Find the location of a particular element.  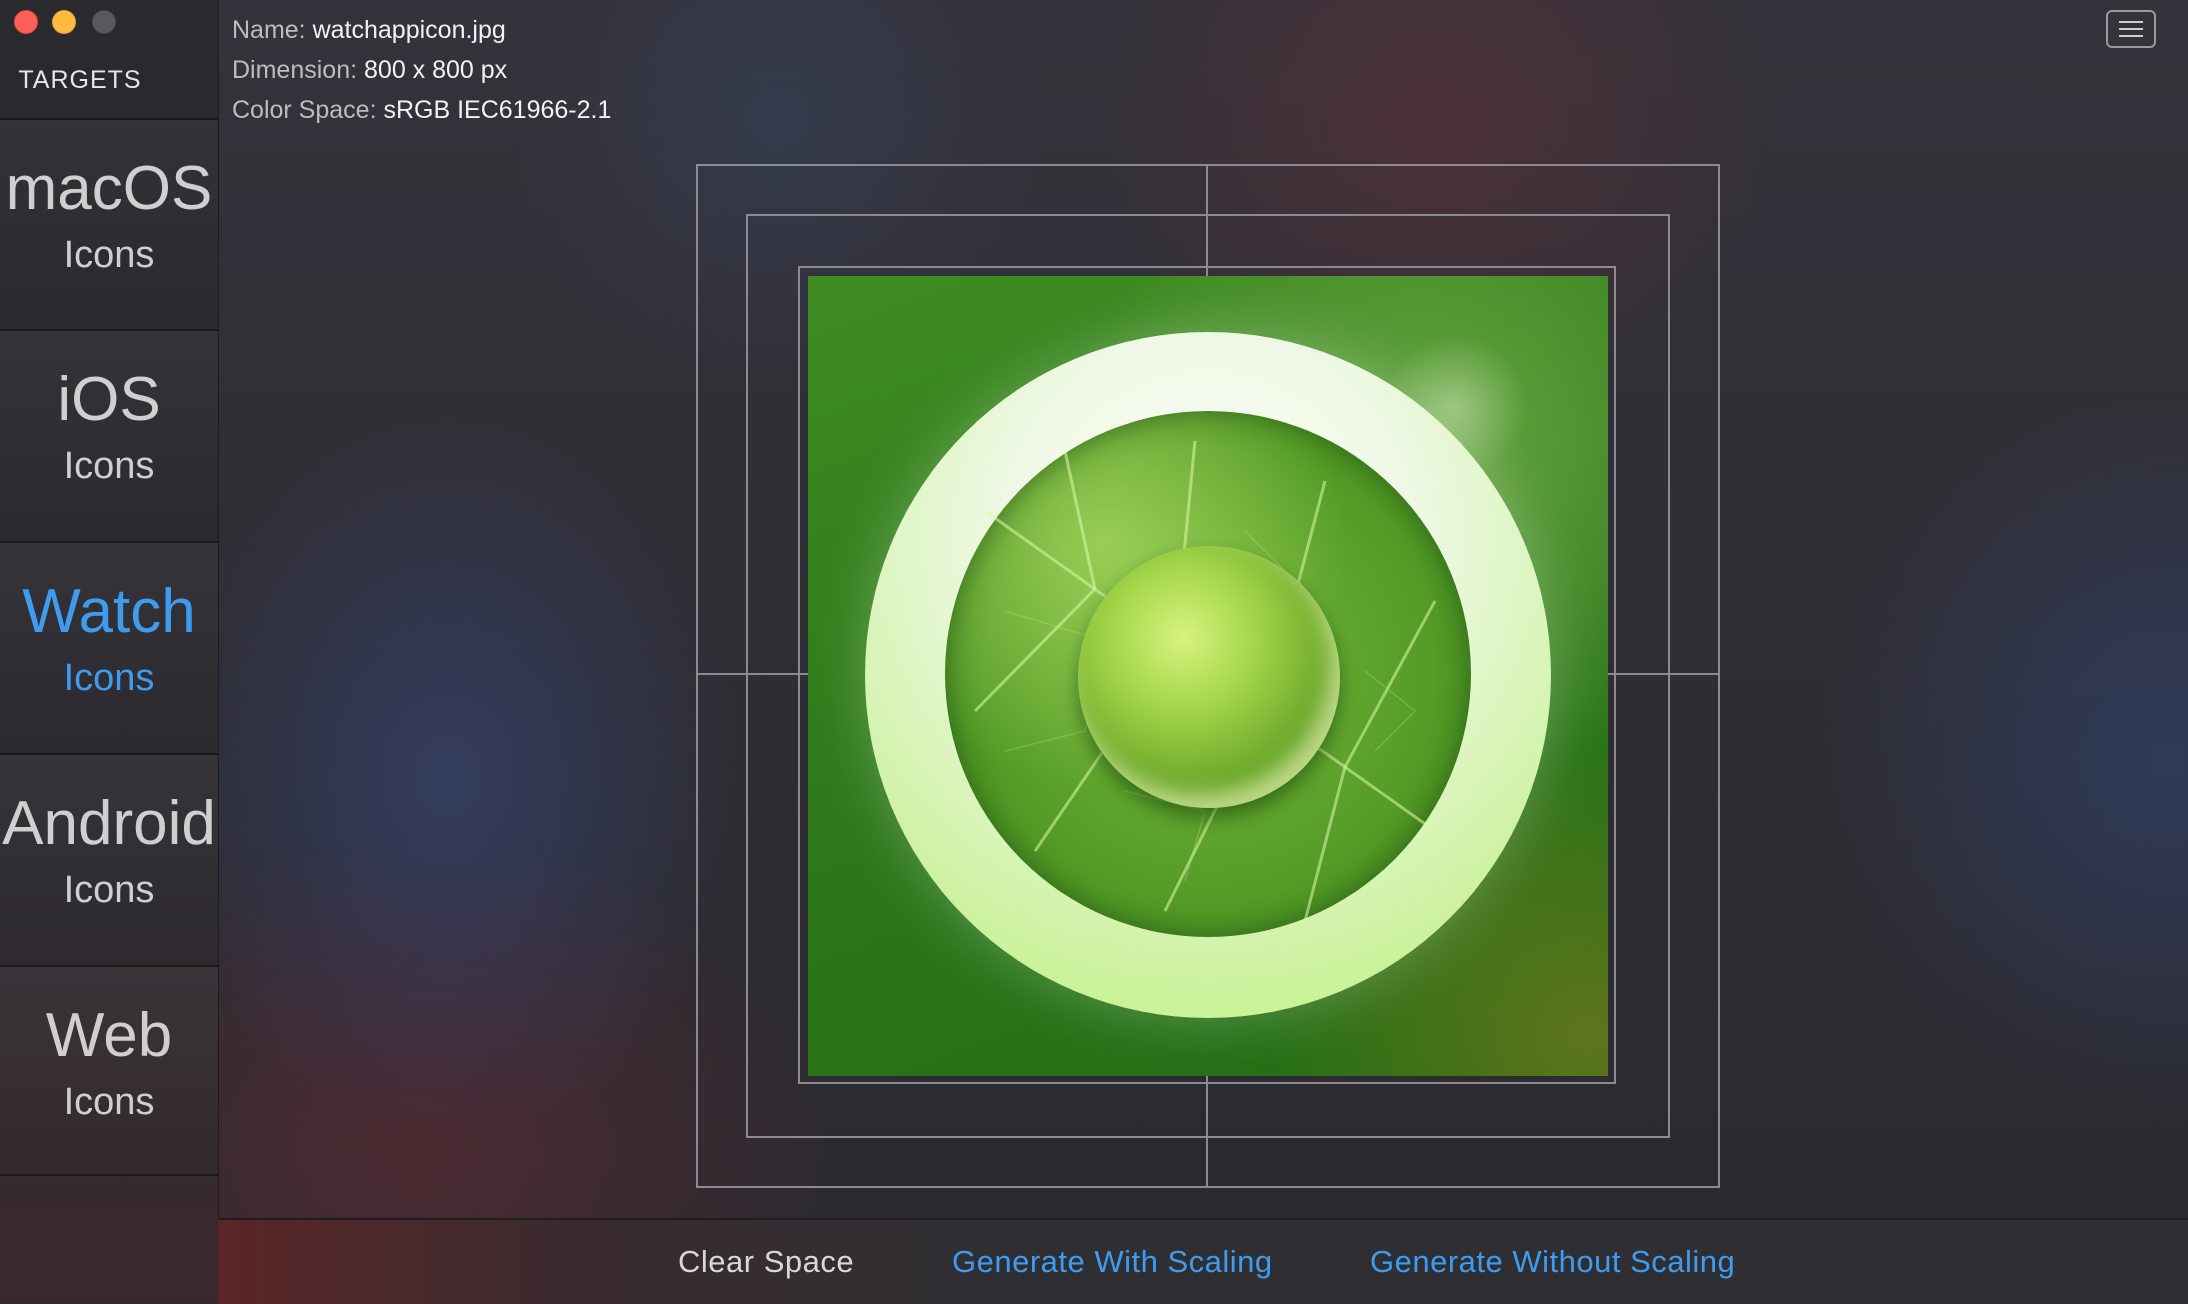

sidebar-item-ios: iOS Icons is located at coordinates (109, 435).